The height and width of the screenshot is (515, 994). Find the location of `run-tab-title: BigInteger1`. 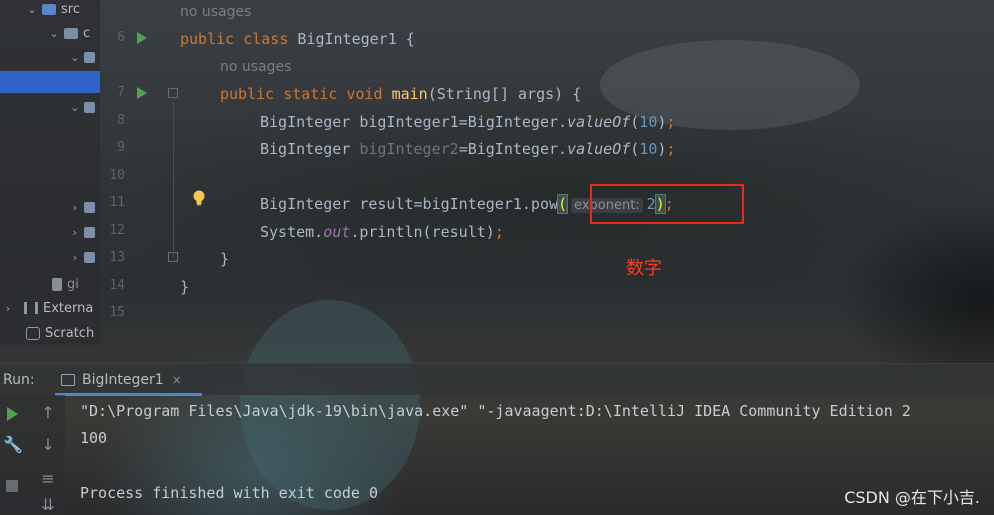

run-tab-title: BigInteger1 is located at coordinates (123, 379).